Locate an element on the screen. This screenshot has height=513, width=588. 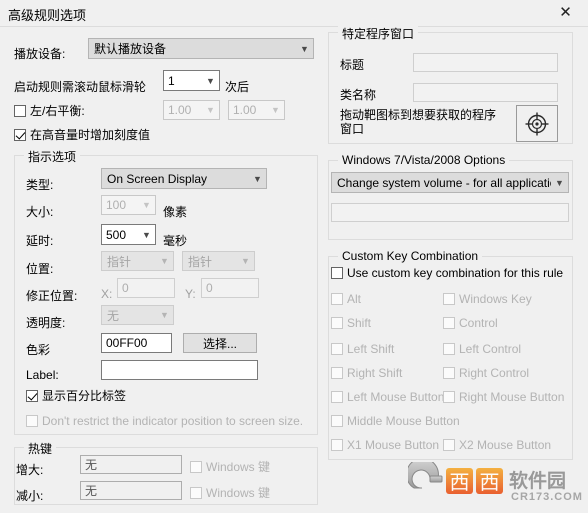
indicator-transparency-label: 透明度: is located at coordinates (46, 323).